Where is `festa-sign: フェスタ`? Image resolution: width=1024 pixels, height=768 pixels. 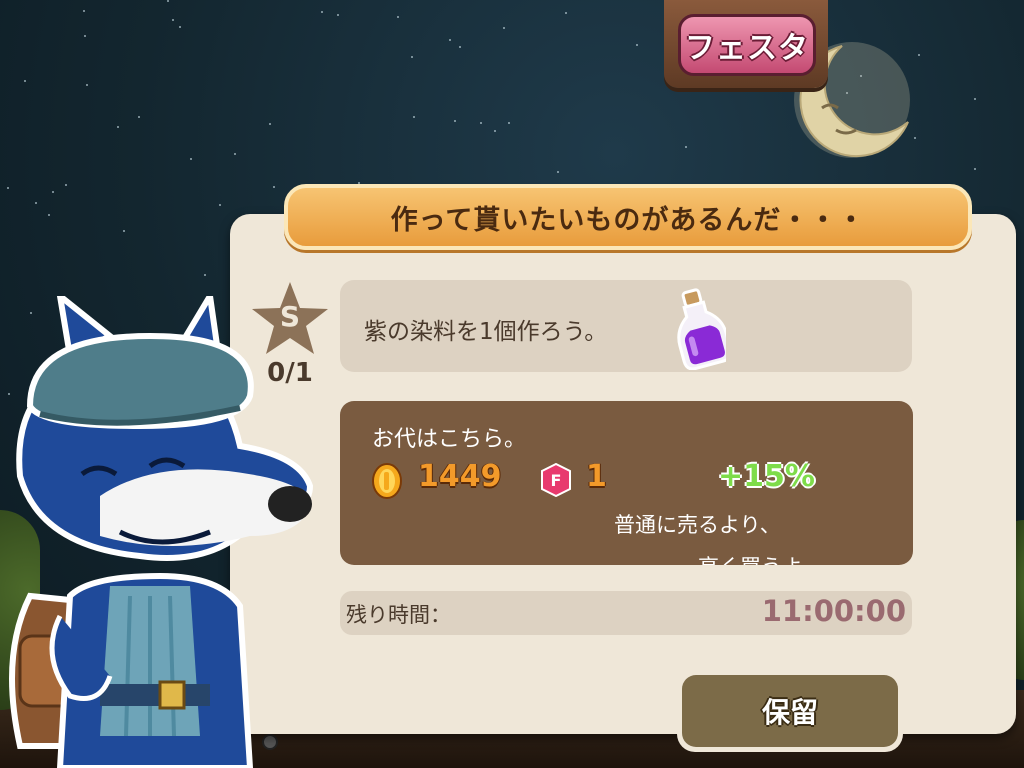 festa-sign: フェスタ is located at coordinates (746, 44).